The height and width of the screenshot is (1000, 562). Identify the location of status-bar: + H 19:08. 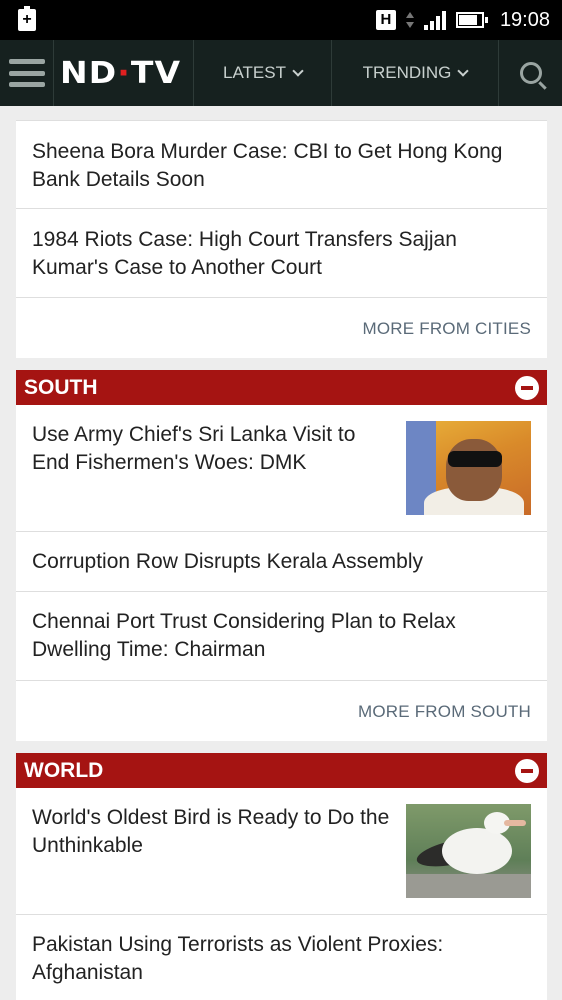
(281, 20).